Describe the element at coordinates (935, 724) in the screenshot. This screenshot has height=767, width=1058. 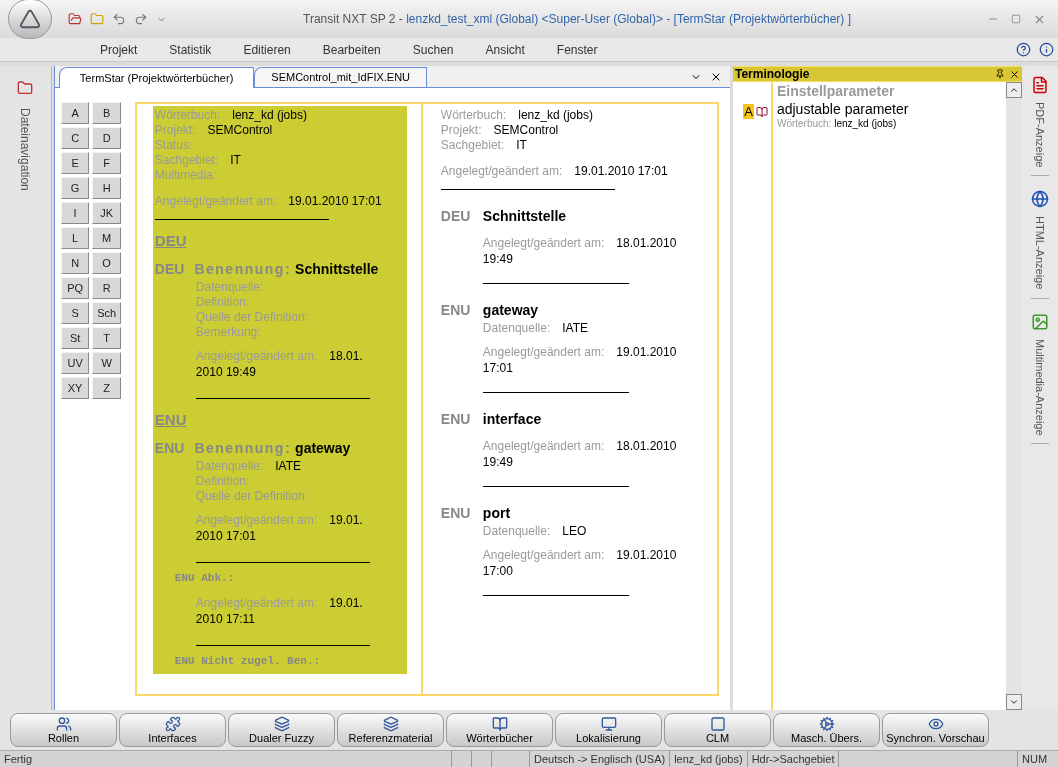
I see `eye-icon` at that location.